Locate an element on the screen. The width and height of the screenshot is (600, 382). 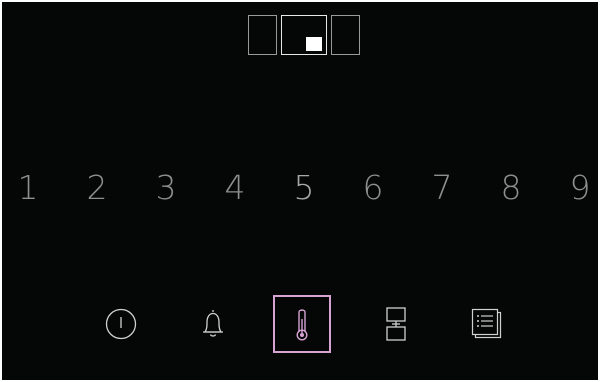
menu-list-icon is located at coordinates (486, 323).